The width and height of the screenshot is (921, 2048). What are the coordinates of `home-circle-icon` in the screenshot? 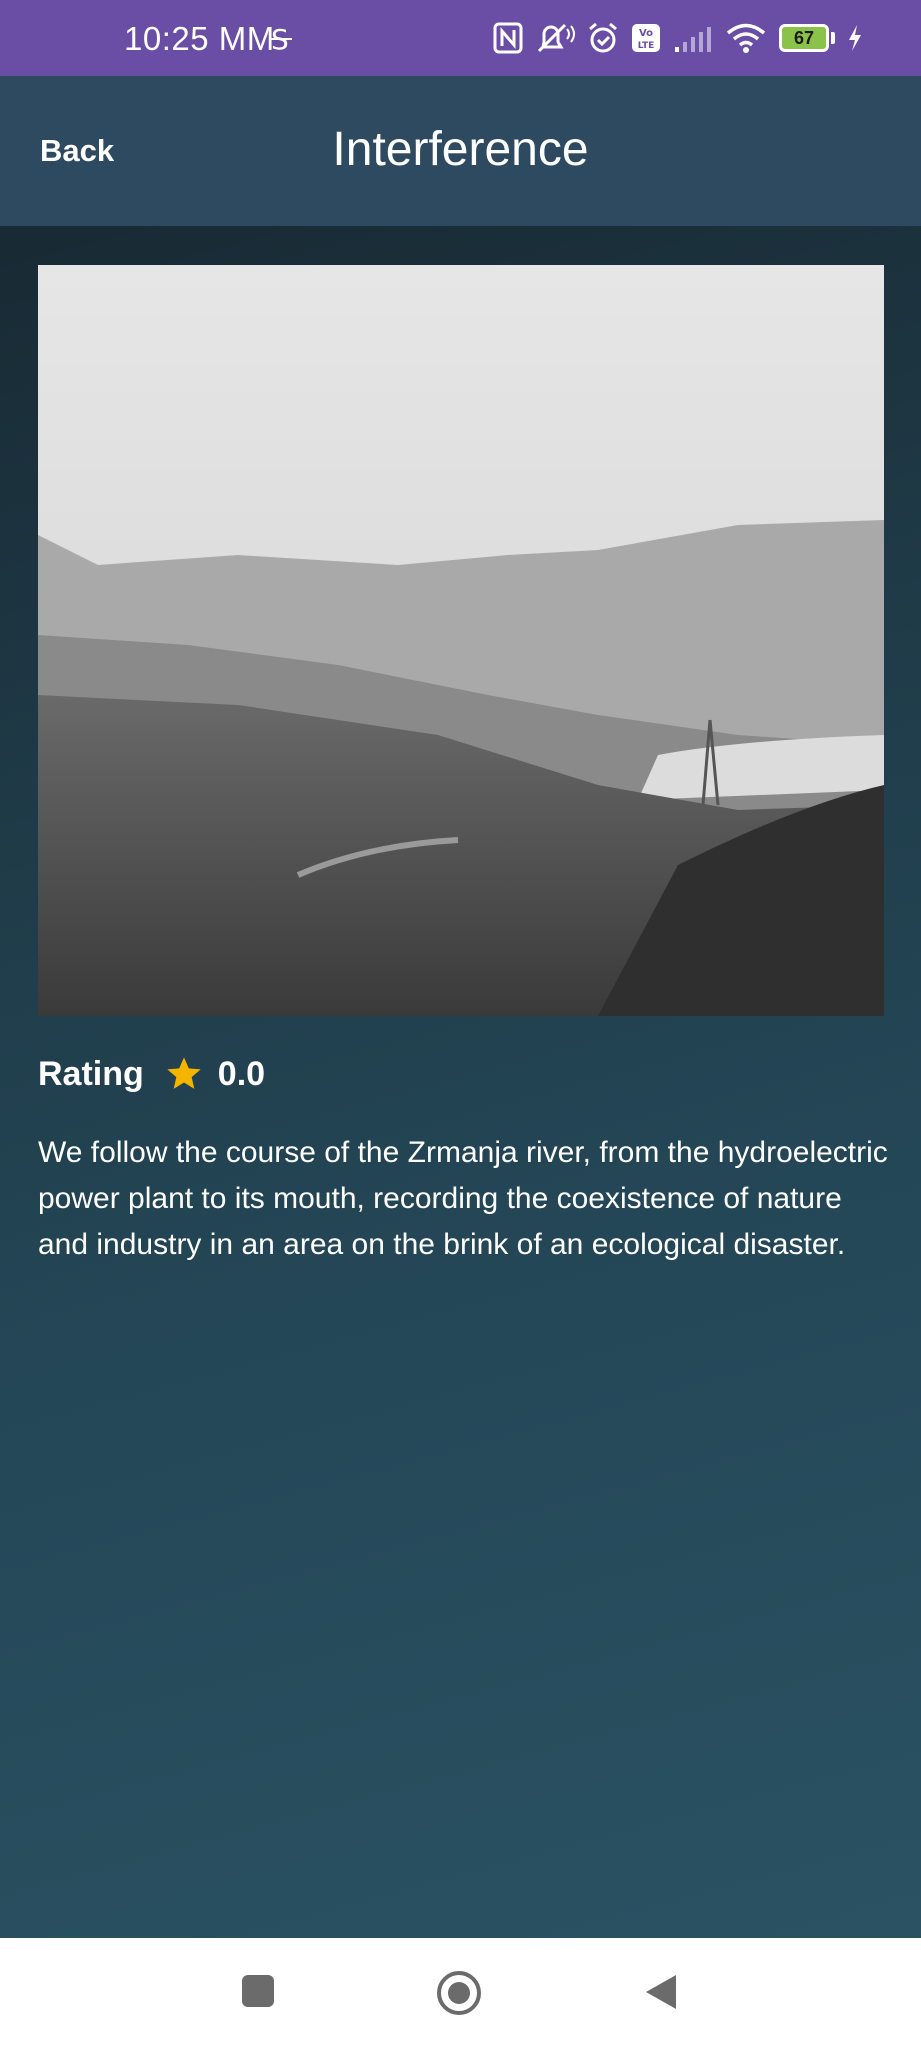 It's located at (459, 1995).